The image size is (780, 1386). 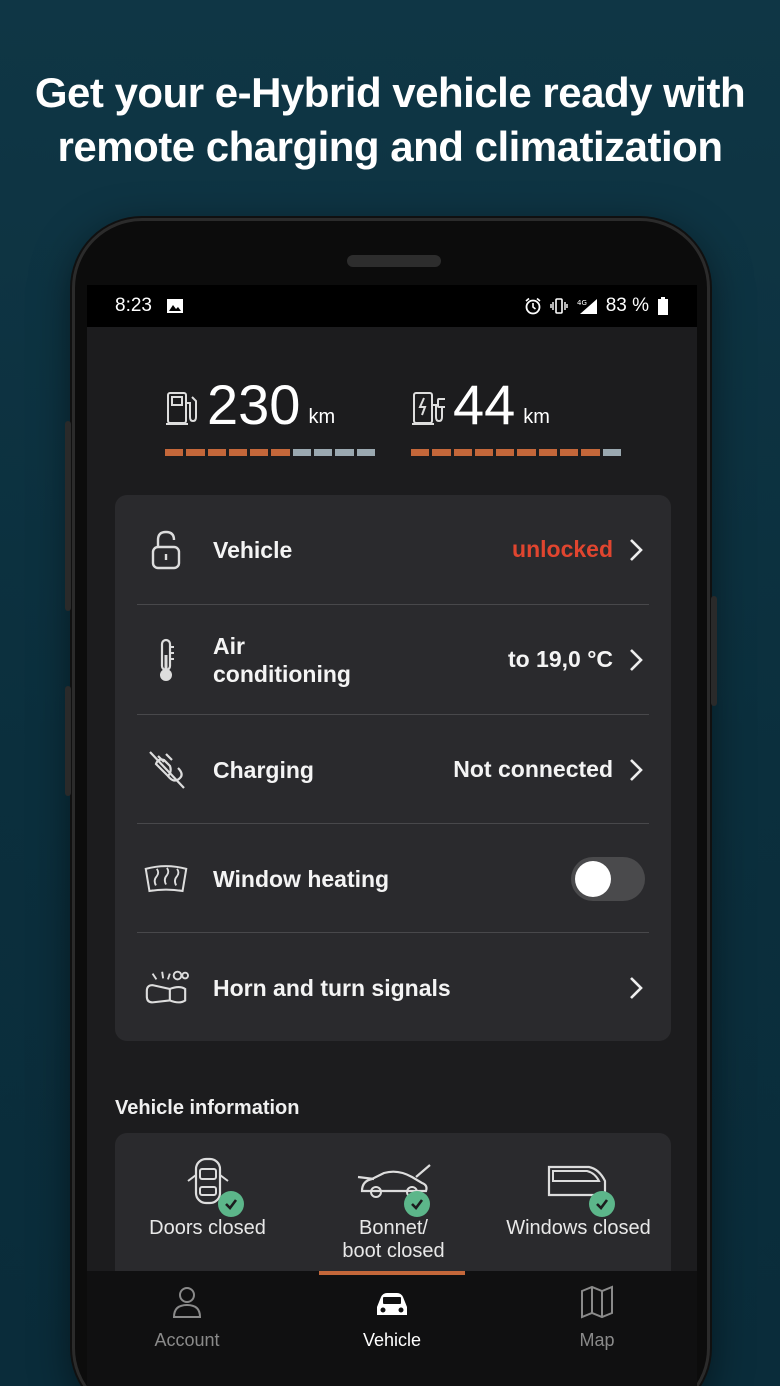 I want to click on bottom-navigation: Account Vehicle Map, so click(x=392, y=1328).